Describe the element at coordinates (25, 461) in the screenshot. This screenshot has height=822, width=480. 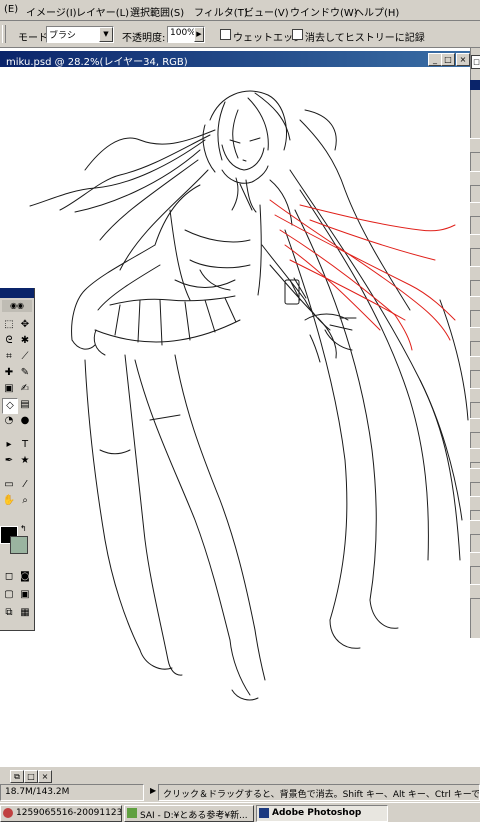
I see `custom-shape-icon: ★` at that location.